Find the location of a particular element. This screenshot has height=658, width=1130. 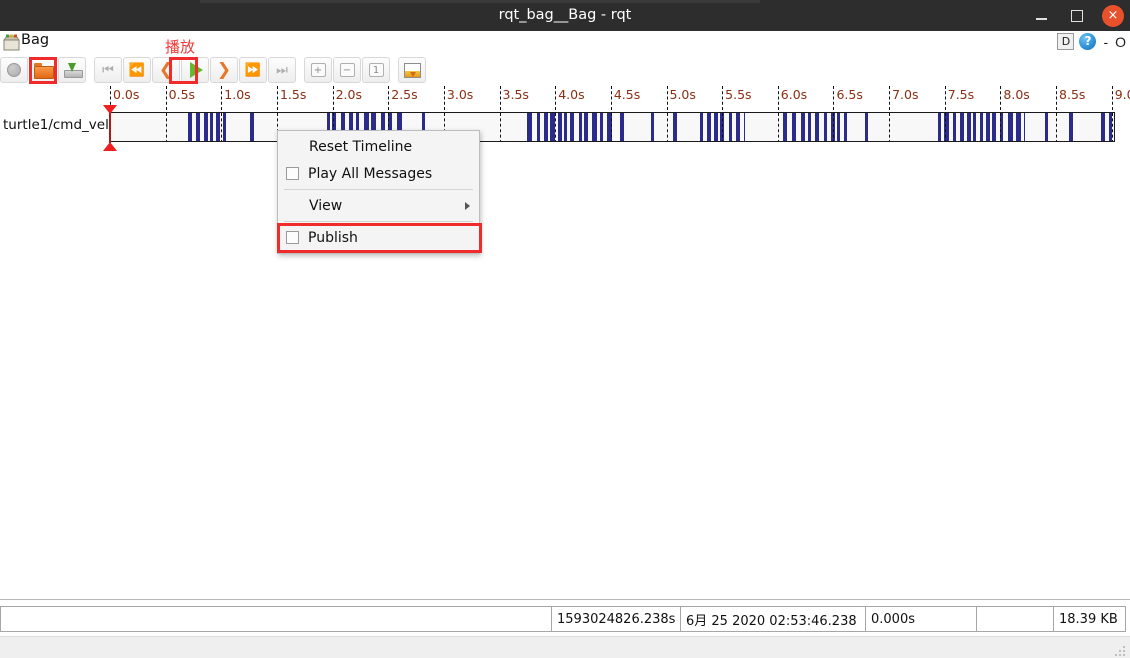

resize-grip-icon is located at coordinates (1121, 650).